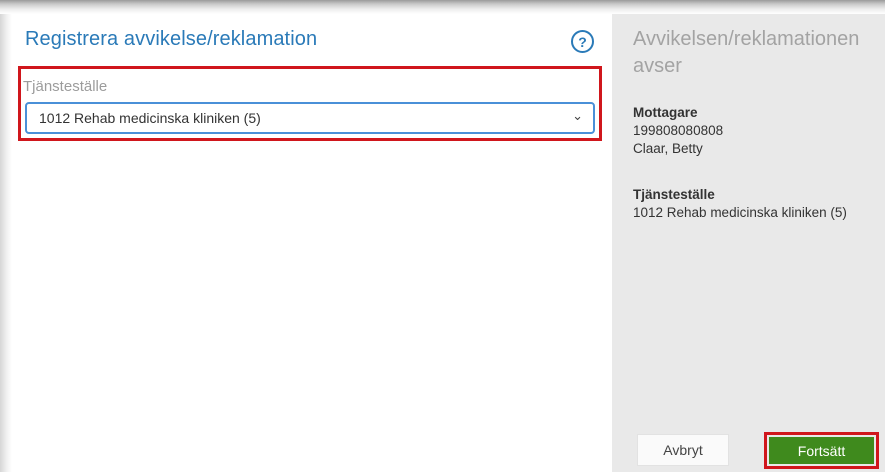 This screenshot has width=885, height=472. I want to click on backdrop-shadow-left, so click(6, 243).